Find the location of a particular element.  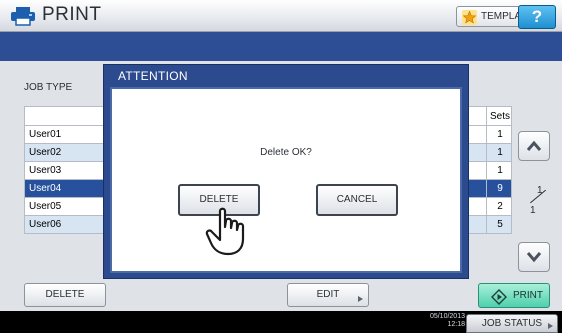

job-status-button: JOB STATUS is located at coordinates (512, 323).